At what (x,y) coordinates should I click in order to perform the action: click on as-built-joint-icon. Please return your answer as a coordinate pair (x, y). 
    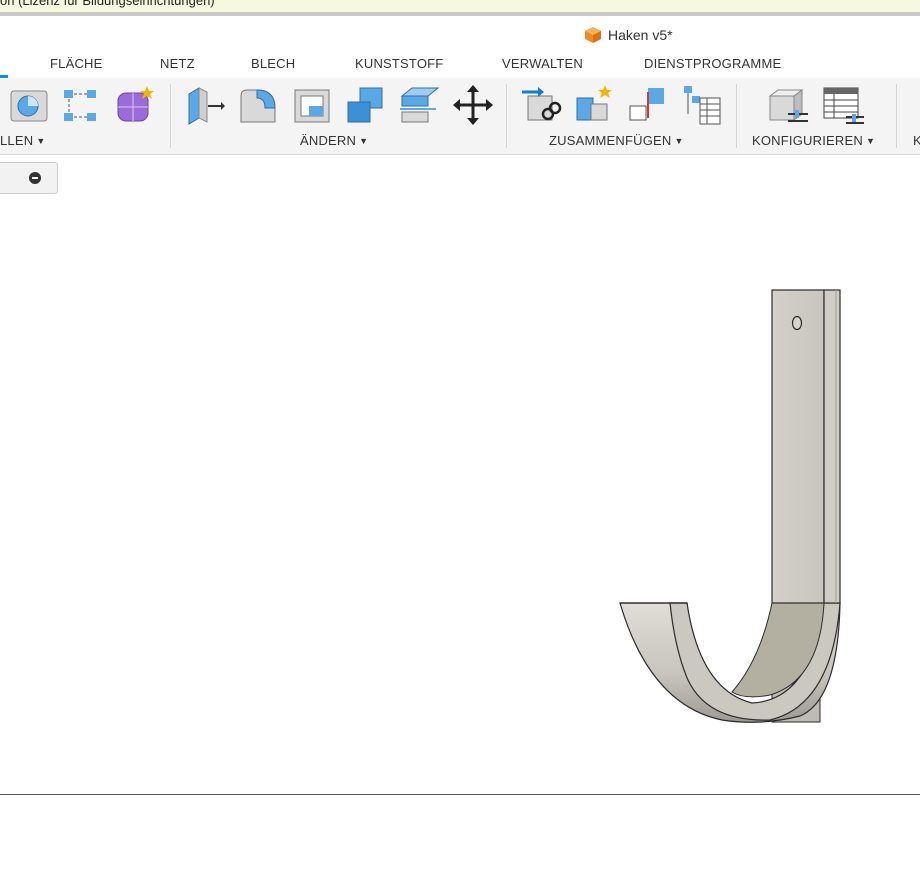
    Looking at the image, I should click on (646, 104).